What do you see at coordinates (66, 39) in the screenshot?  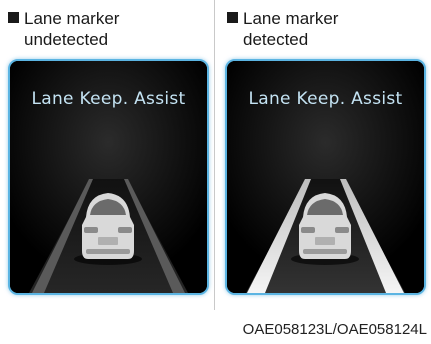 I see `caption-line2: undetected` at bounding box center [66, 39].